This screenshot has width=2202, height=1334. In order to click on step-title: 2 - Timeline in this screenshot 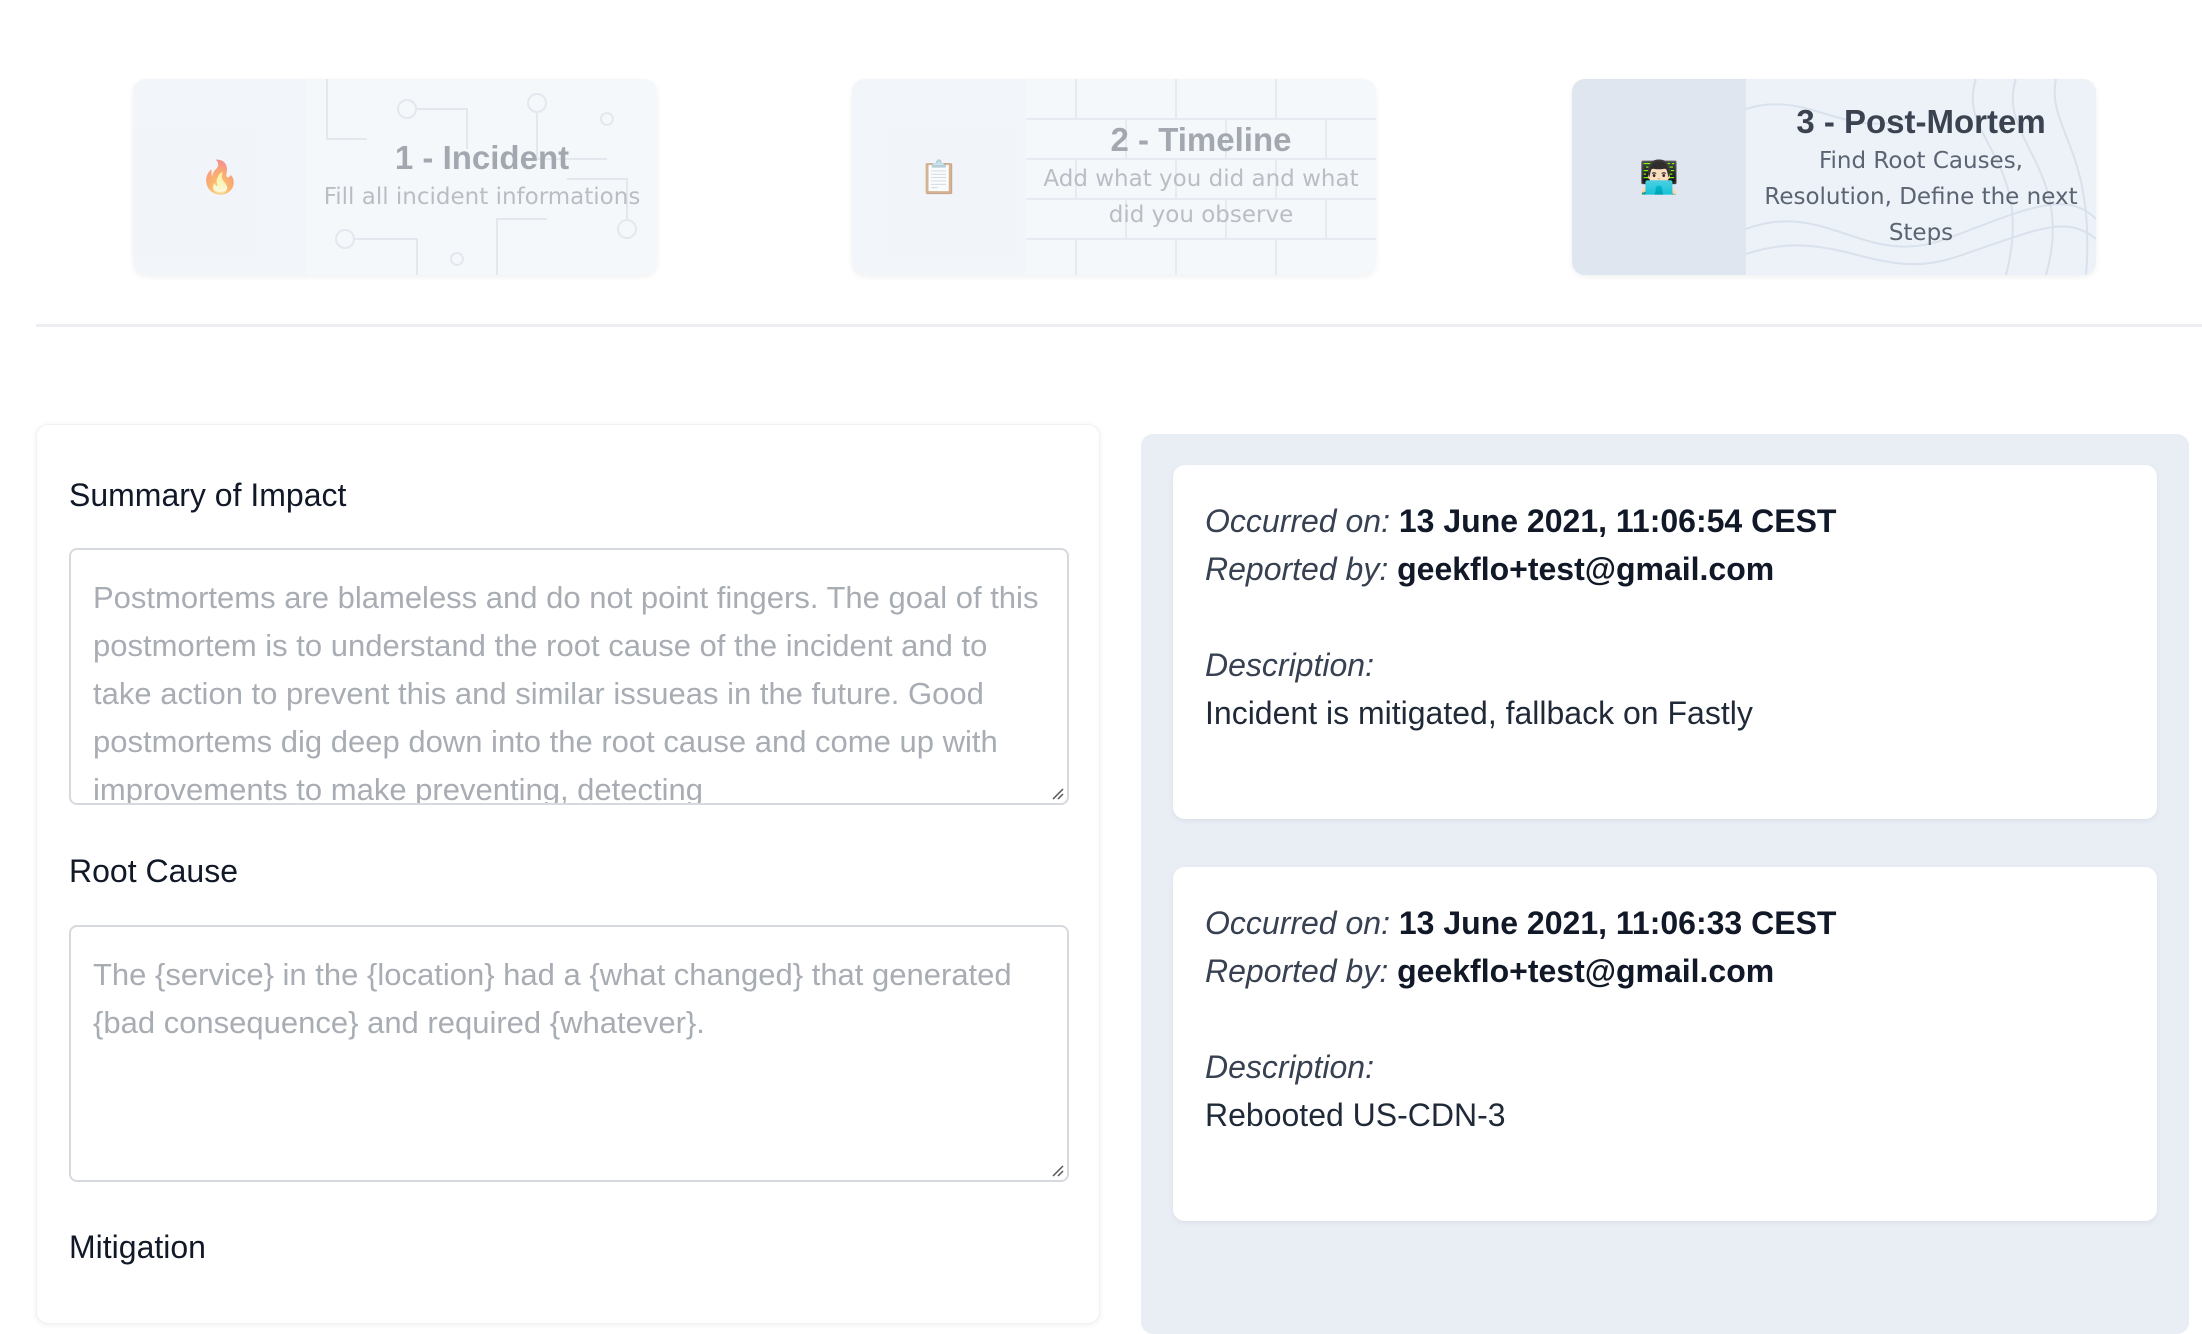, I will do `click(1201, 139)`.